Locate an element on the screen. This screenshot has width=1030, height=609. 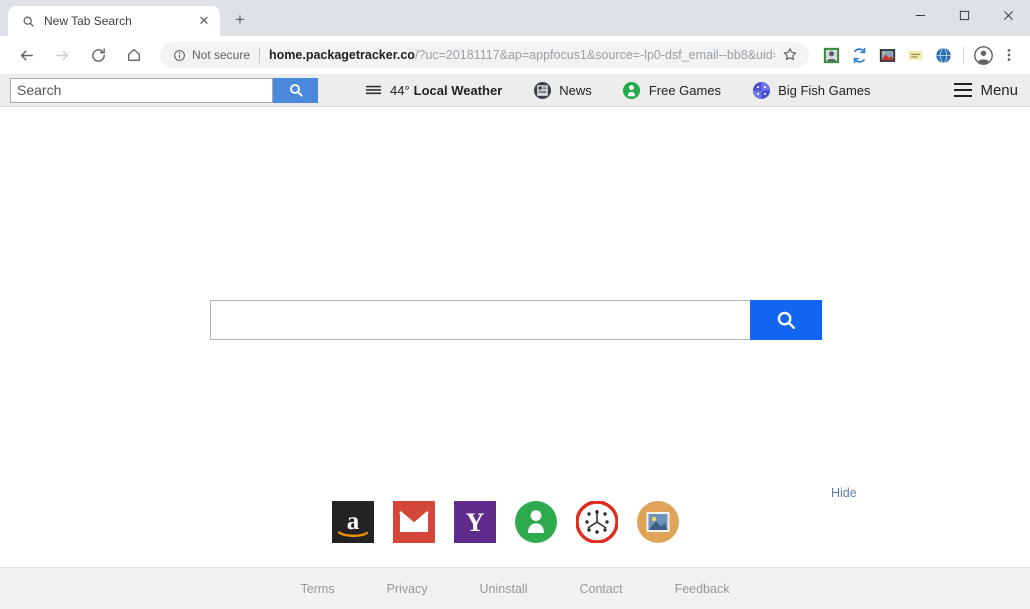
svg-text: a is located at coordinates (353, 521).